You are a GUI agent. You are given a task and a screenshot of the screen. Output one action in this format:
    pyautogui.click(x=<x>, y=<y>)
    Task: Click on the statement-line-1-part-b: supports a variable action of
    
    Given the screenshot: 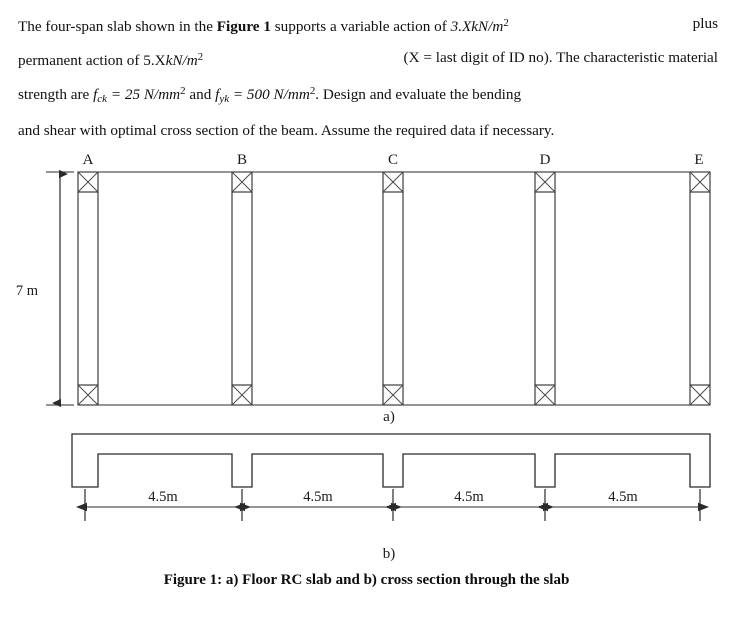 What is the action you would take?
    pyautogui.click(x=360, y=26)
    